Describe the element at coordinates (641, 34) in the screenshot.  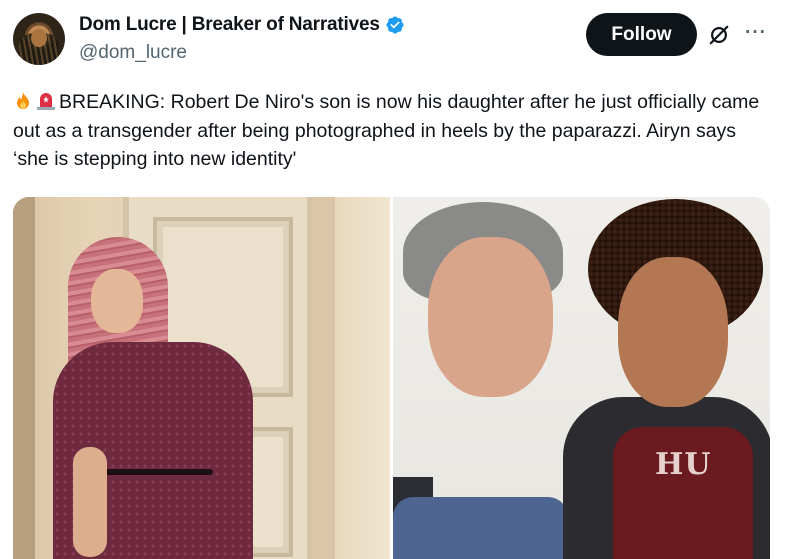
I see `follow-button: Follow` at that location.